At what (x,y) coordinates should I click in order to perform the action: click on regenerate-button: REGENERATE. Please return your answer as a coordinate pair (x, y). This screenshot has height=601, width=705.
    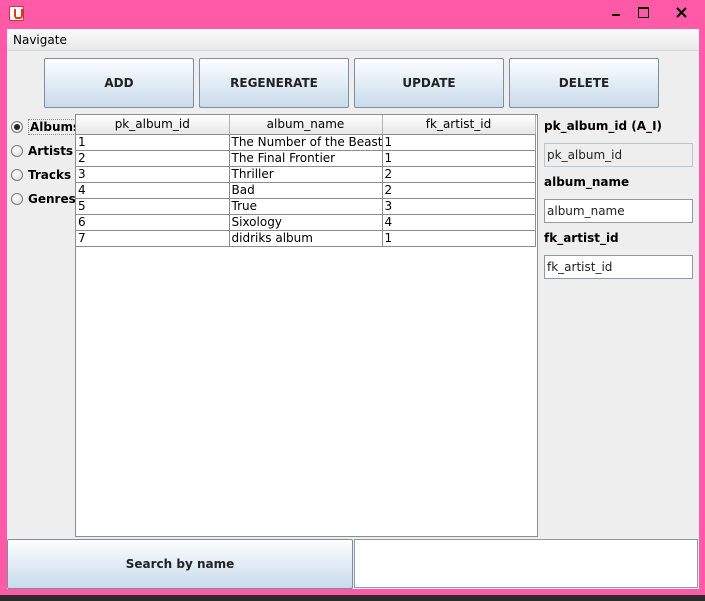
    Looking at the image, I should click on (274, 83).